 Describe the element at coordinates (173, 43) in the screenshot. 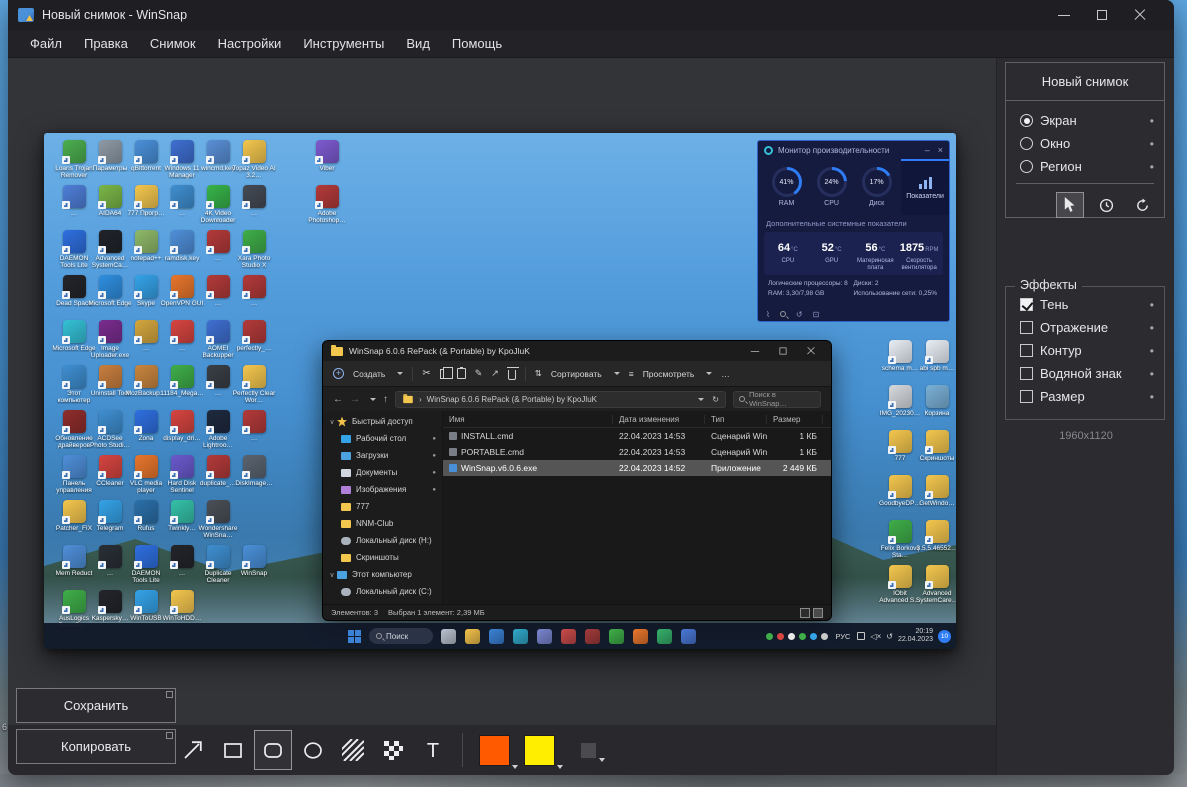

I see `menu-item-Снимок: Снимок` at that location.